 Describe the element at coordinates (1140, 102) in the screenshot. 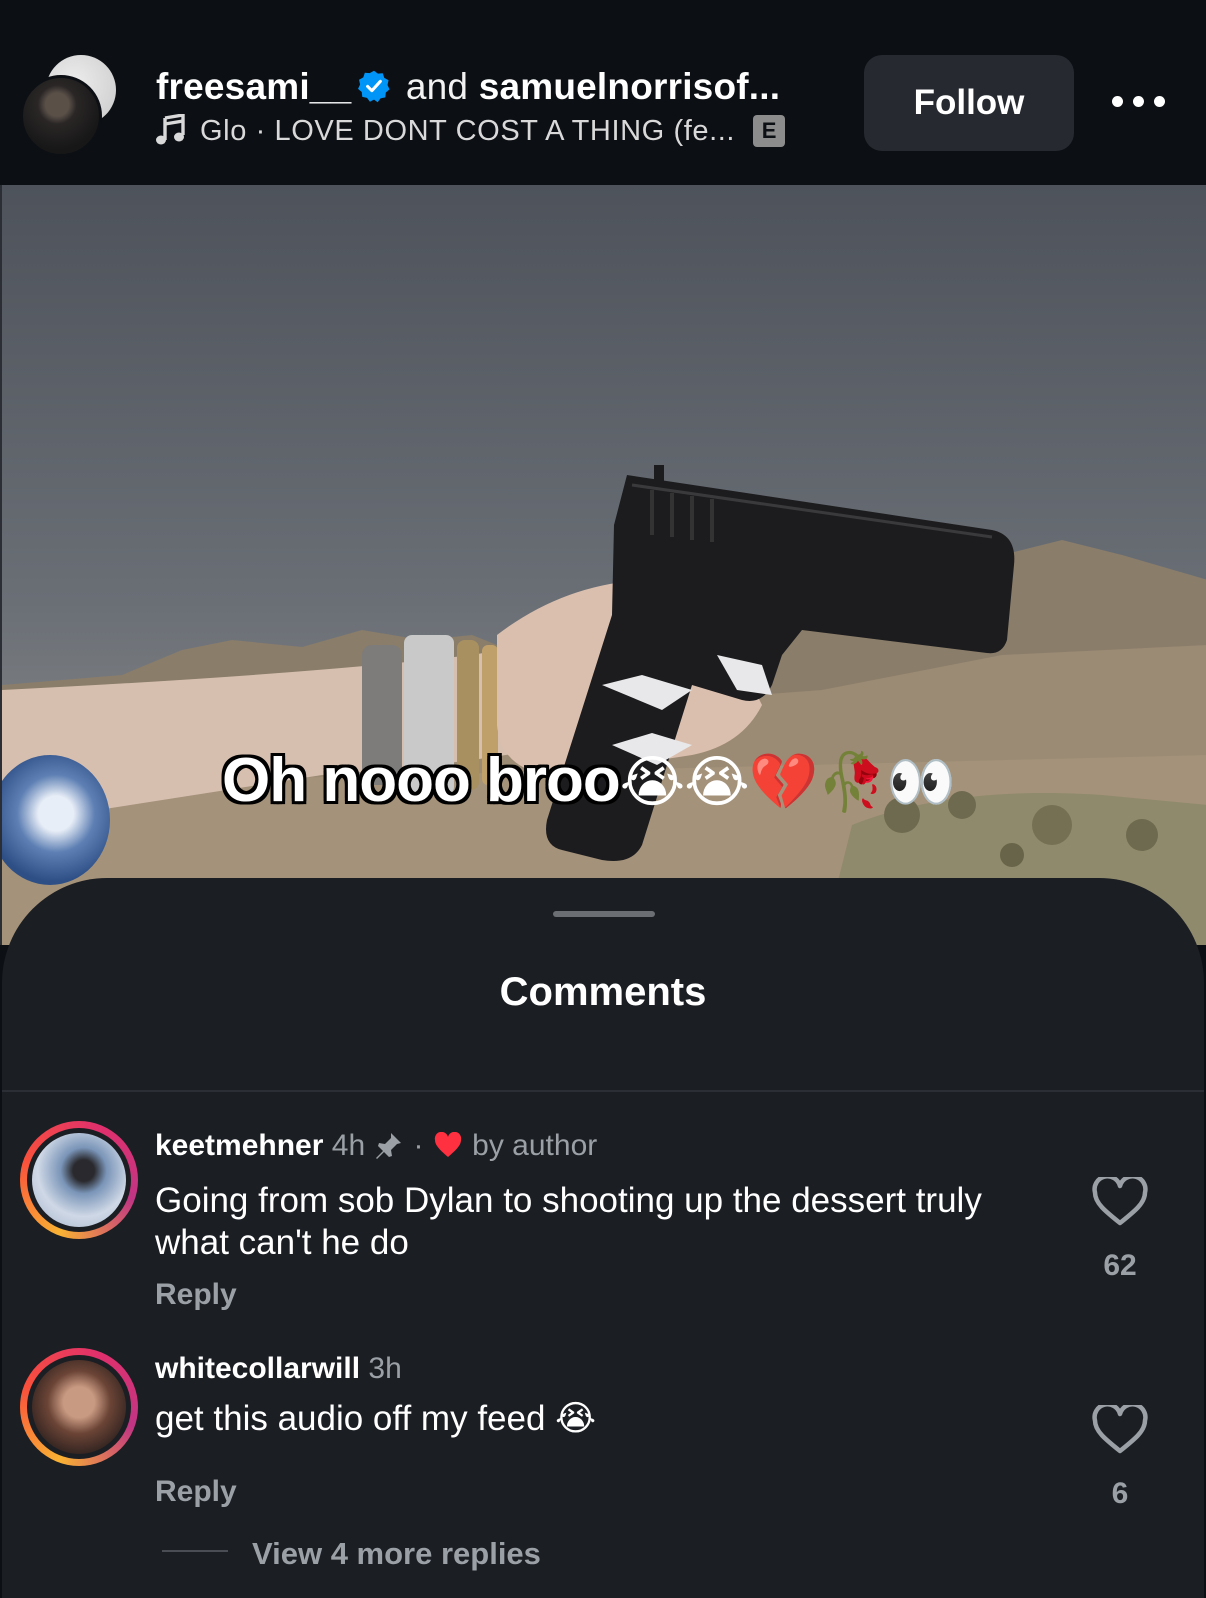

I see `more-options-icon` at that location.